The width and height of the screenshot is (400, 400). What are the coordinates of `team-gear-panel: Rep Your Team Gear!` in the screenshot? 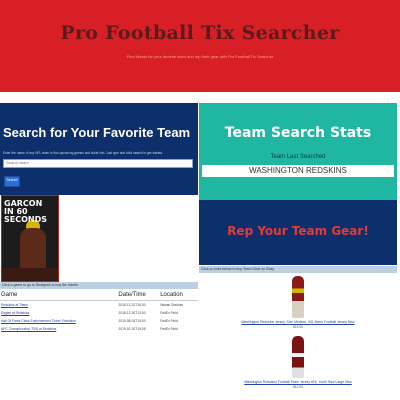 It's located at (298, 232).